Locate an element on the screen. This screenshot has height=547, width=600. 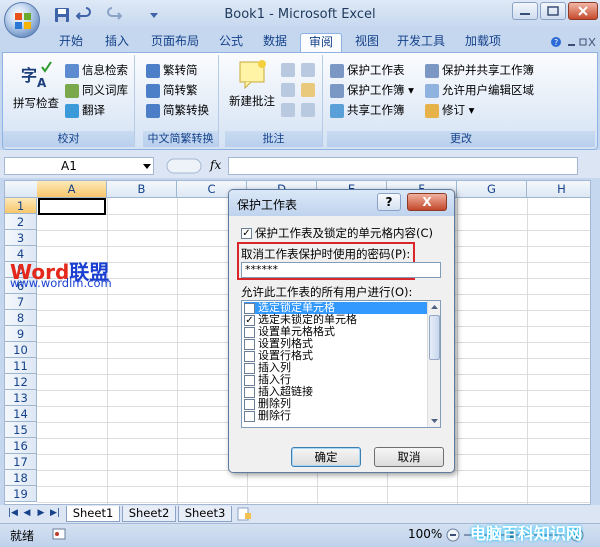
prev-comment-icon is located at coordinates (308, 70).